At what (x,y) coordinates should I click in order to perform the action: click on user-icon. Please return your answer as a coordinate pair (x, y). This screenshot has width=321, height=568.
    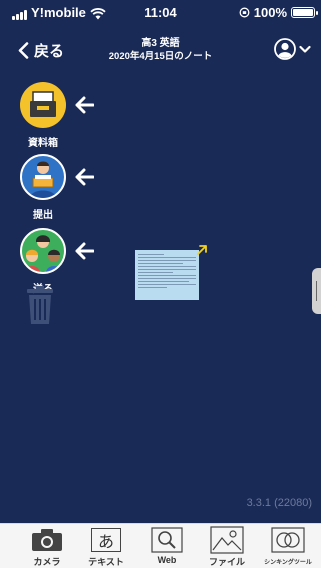
    Looking at the image, I should click on (285, 49).